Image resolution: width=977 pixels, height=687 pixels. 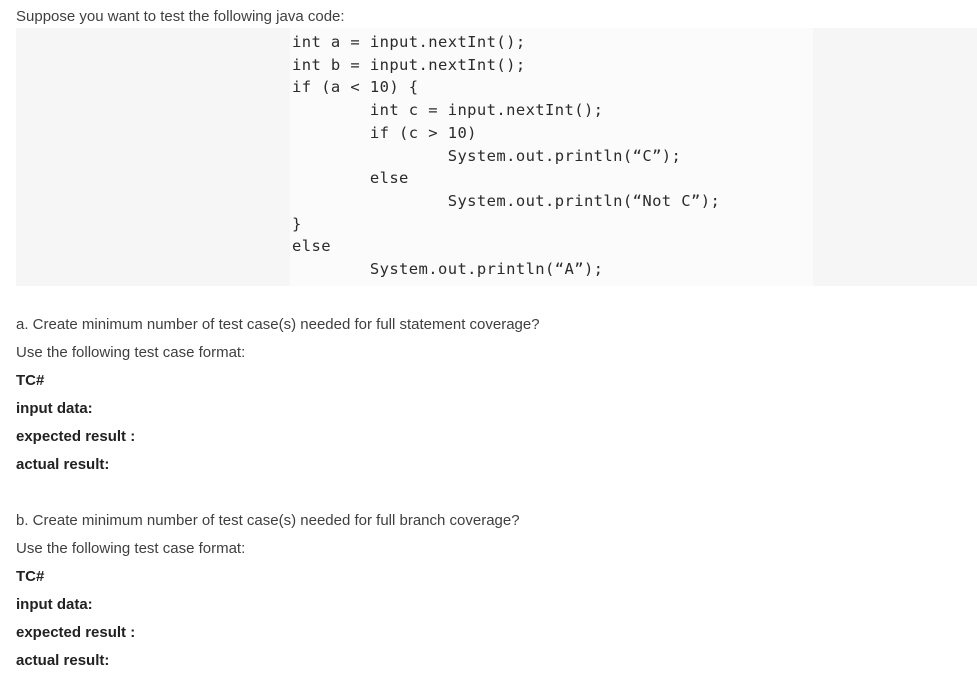 What do you see at coordinates (54, 408) in the screenshot?
I see `question-a-field-input-data: input data:` at bounding box center [54, 408].